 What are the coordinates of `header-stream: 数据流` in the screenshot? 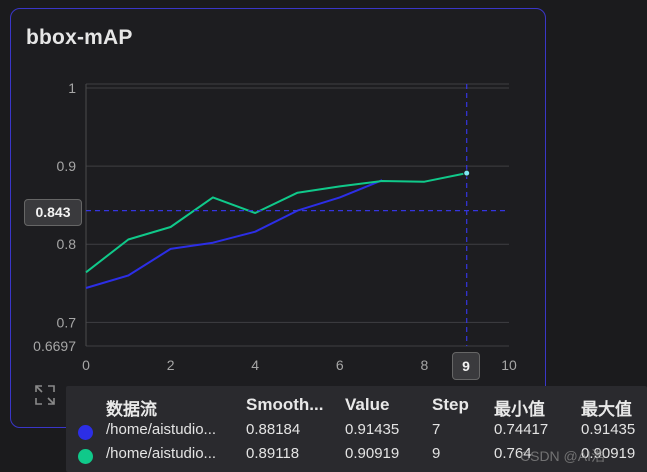 It's located at (131, 409).